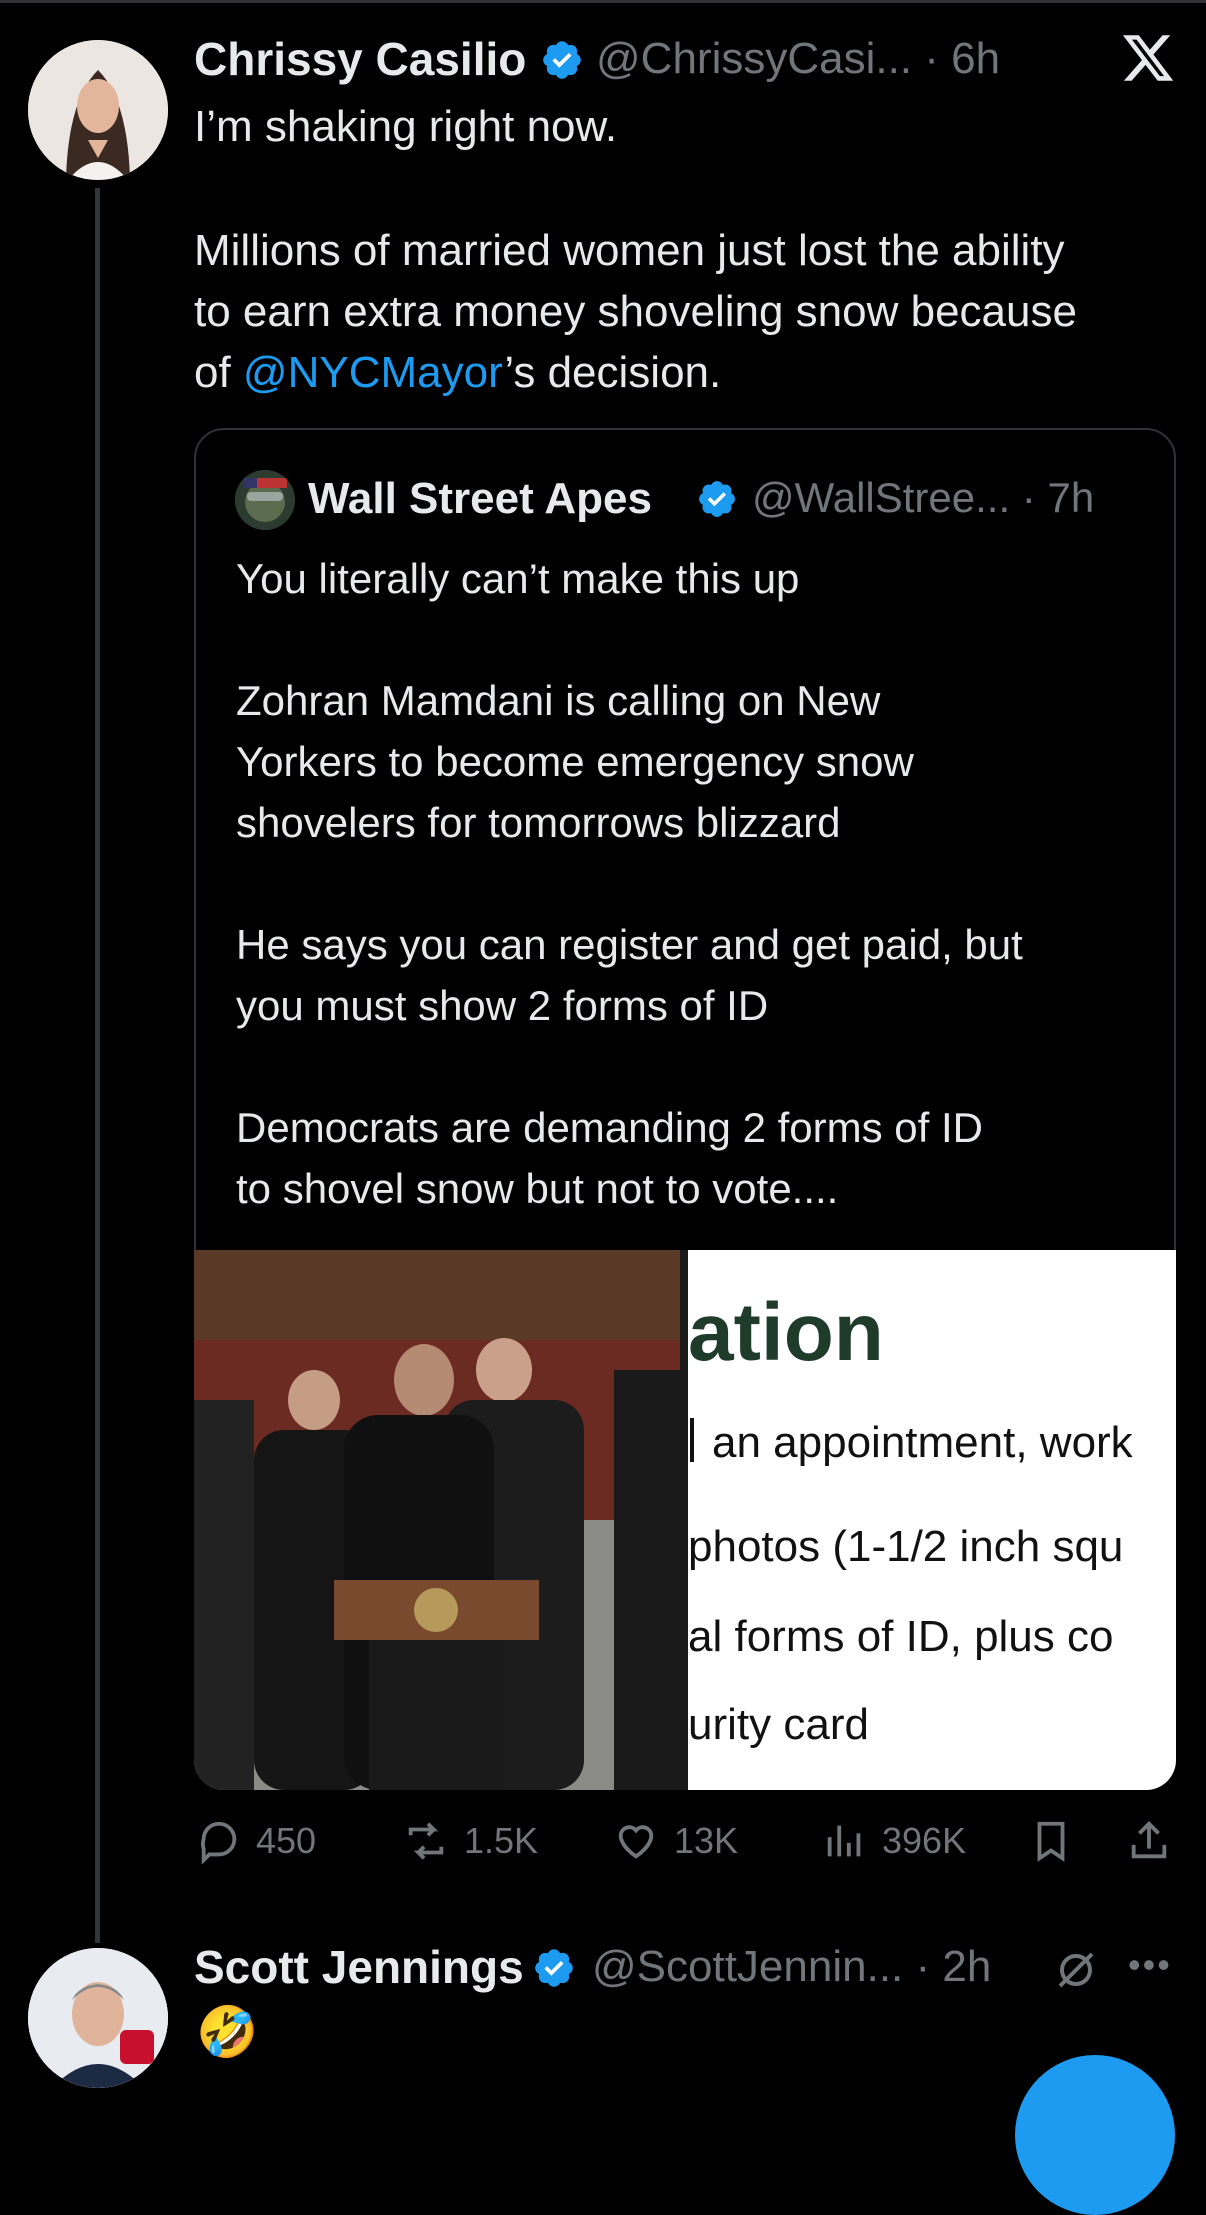 The height and width of the screenshot is (2215, 1206). I want to click on press-conference-video-thumbnail, so click(437, 1520).